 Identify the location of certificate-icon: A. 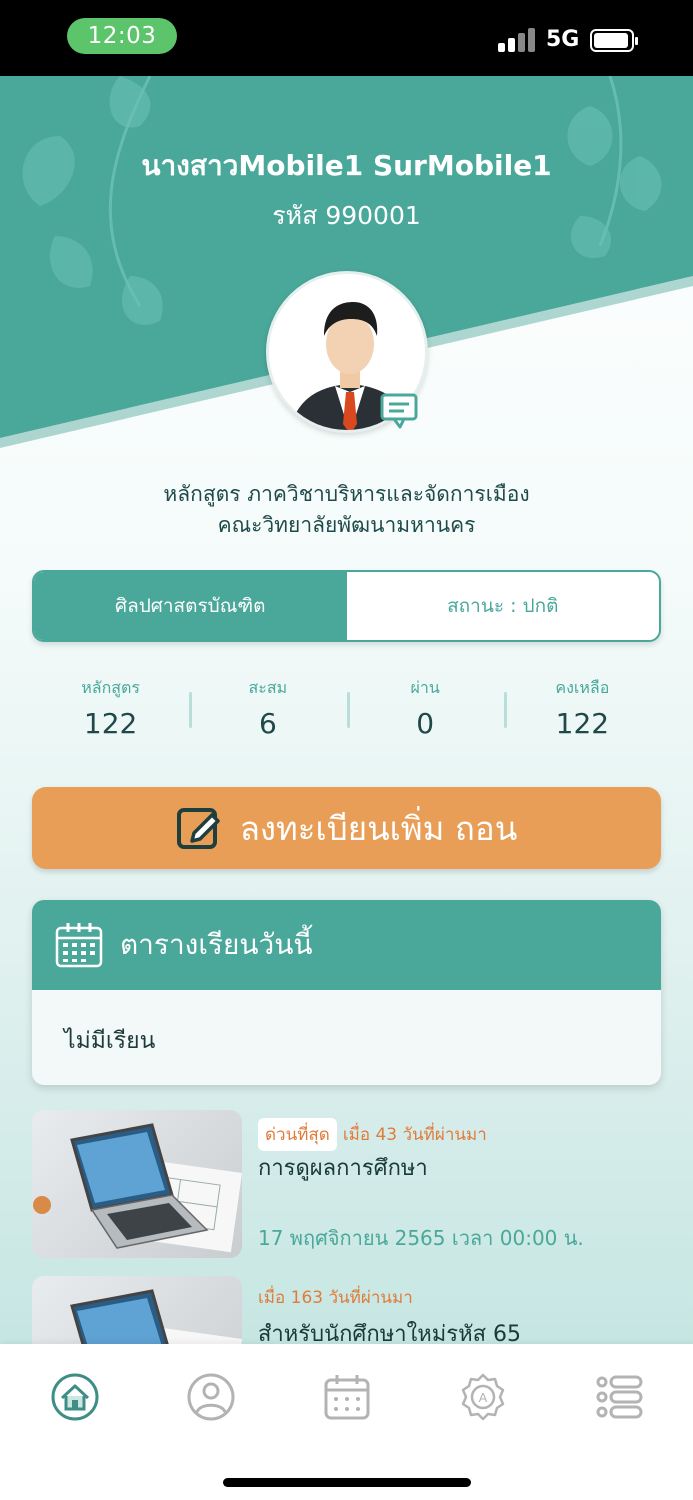
(483, 1397).